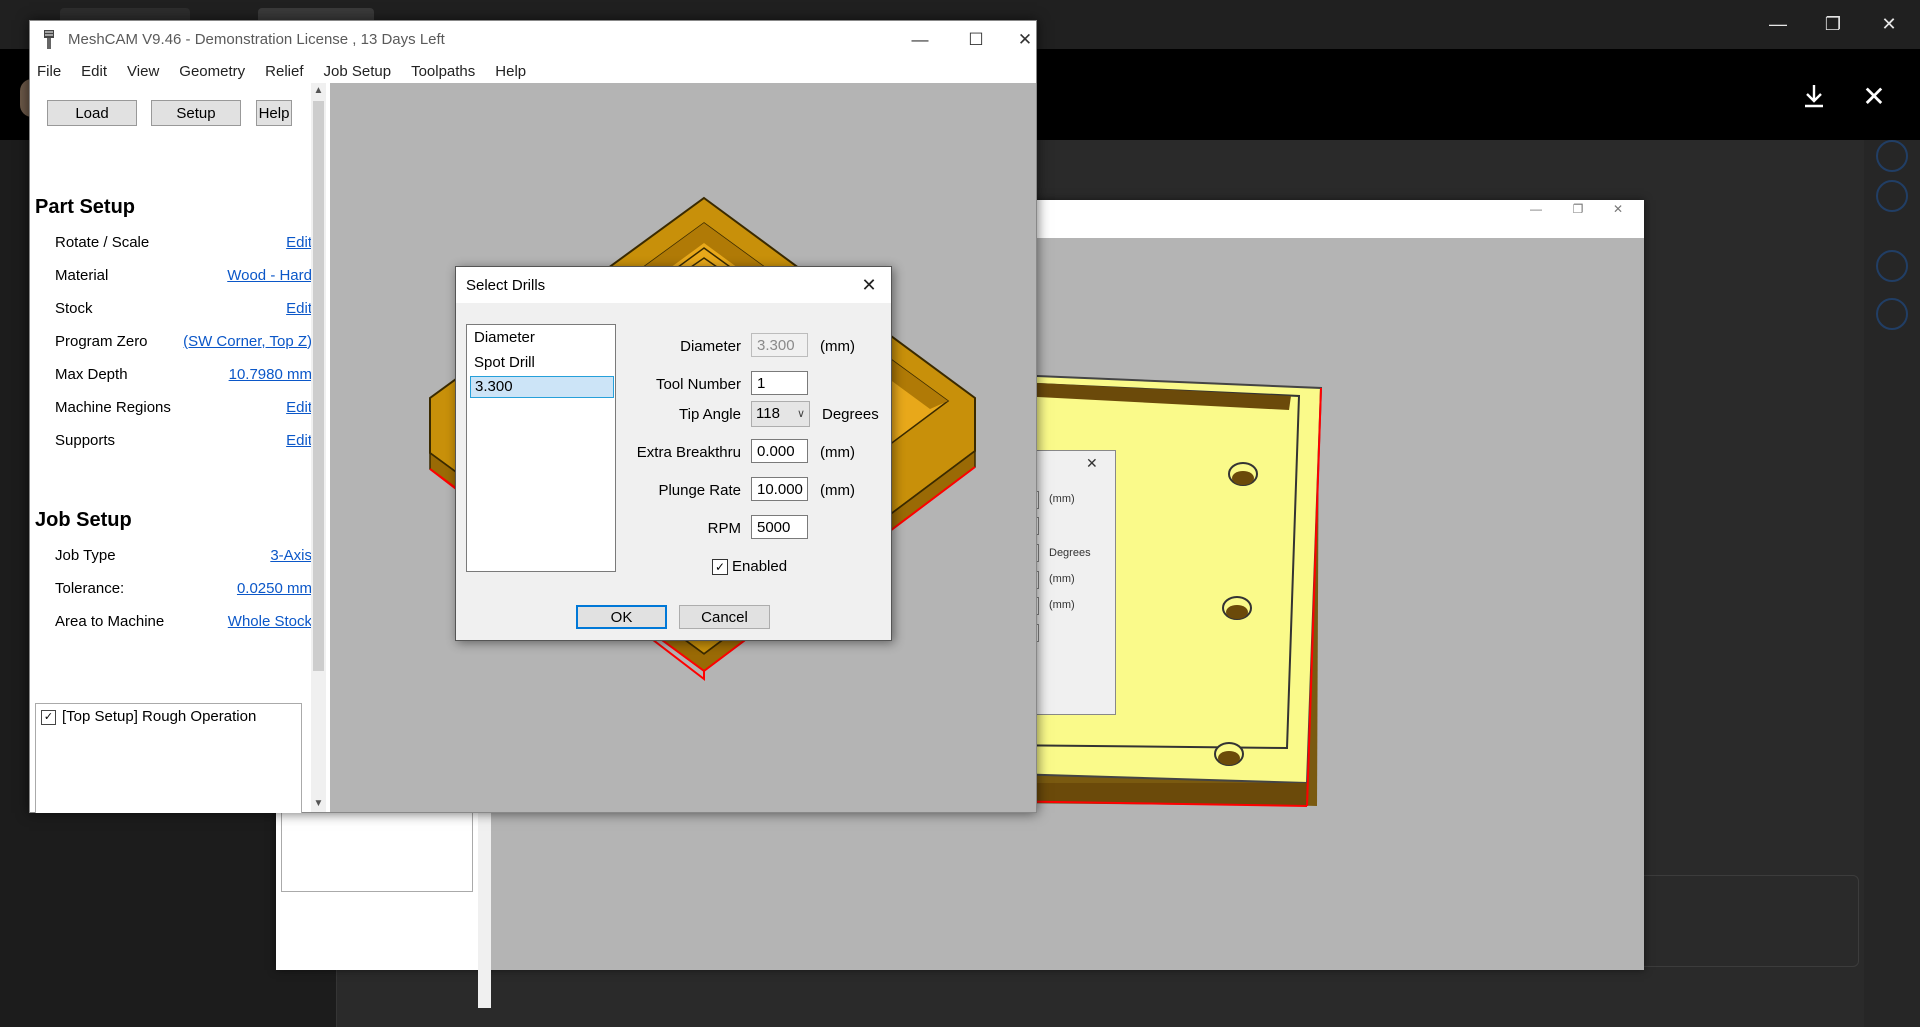  Describe the element at coordinates (101, 341) in the screenshot. I see `prop-label: Program Zero` at that location.